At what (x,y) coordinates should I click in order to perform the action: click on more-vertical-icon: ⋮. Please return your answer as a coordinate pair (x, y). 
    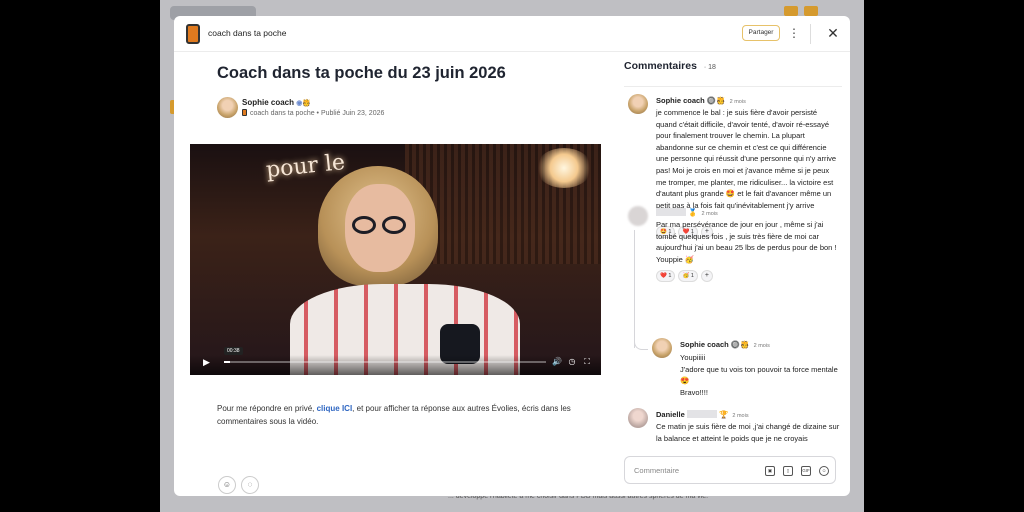
    Looking at the image, I should click on (794, 33).